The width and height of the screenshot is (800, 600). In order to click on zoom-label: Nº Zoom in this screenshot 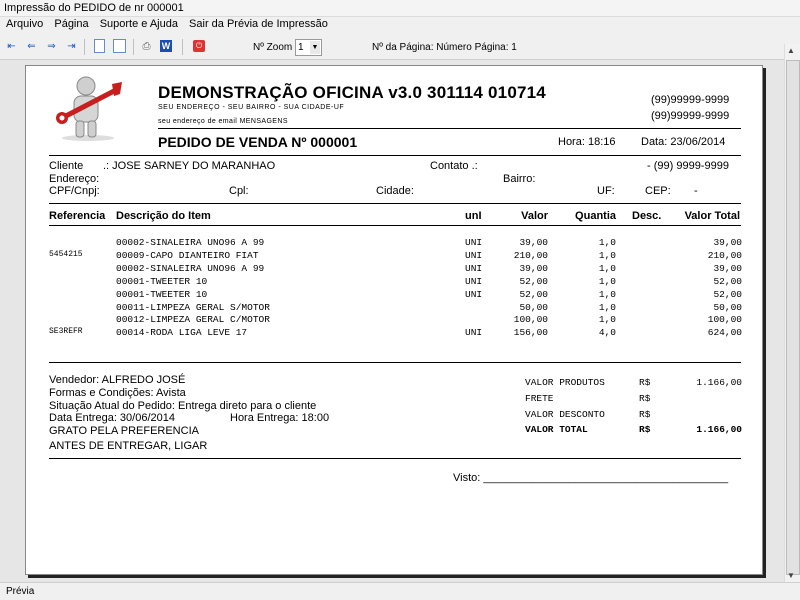, I will do `click(273, 47)`.